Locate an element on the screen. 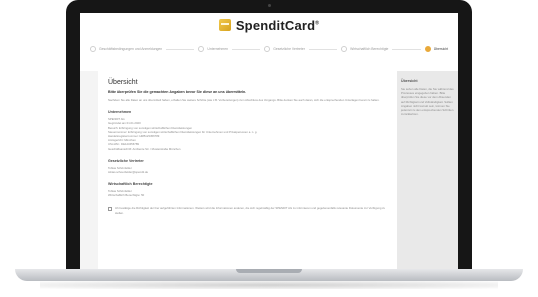  representative-line: tobias.schoenfelder@spendit.de is located at coordinates (128, 171).